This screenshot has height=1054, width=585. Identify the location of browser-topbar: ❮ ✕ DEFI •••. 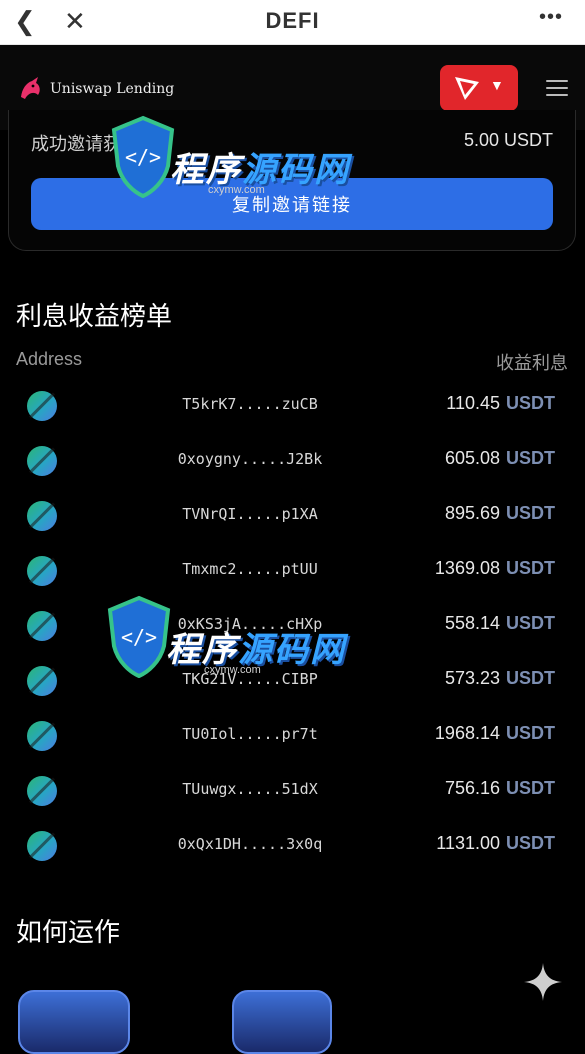
(292, 22).